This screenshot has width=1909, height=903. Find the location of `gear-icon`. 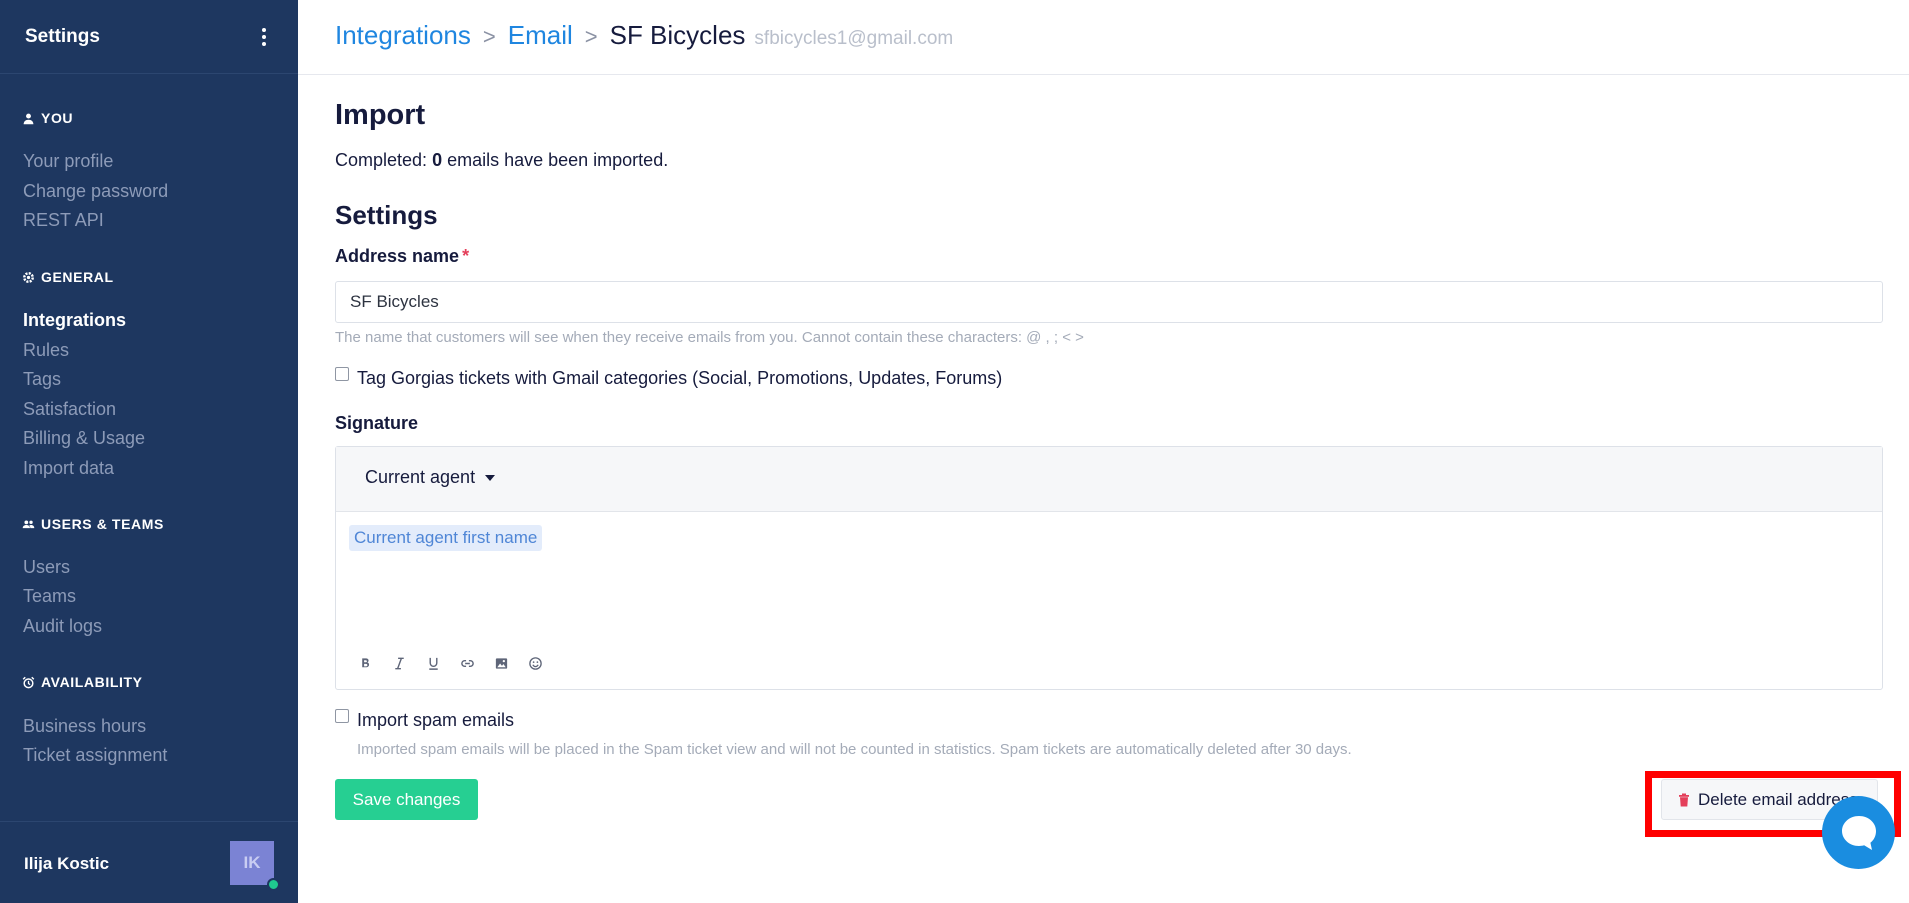

gear-icon is located at coordinates (28, 277).